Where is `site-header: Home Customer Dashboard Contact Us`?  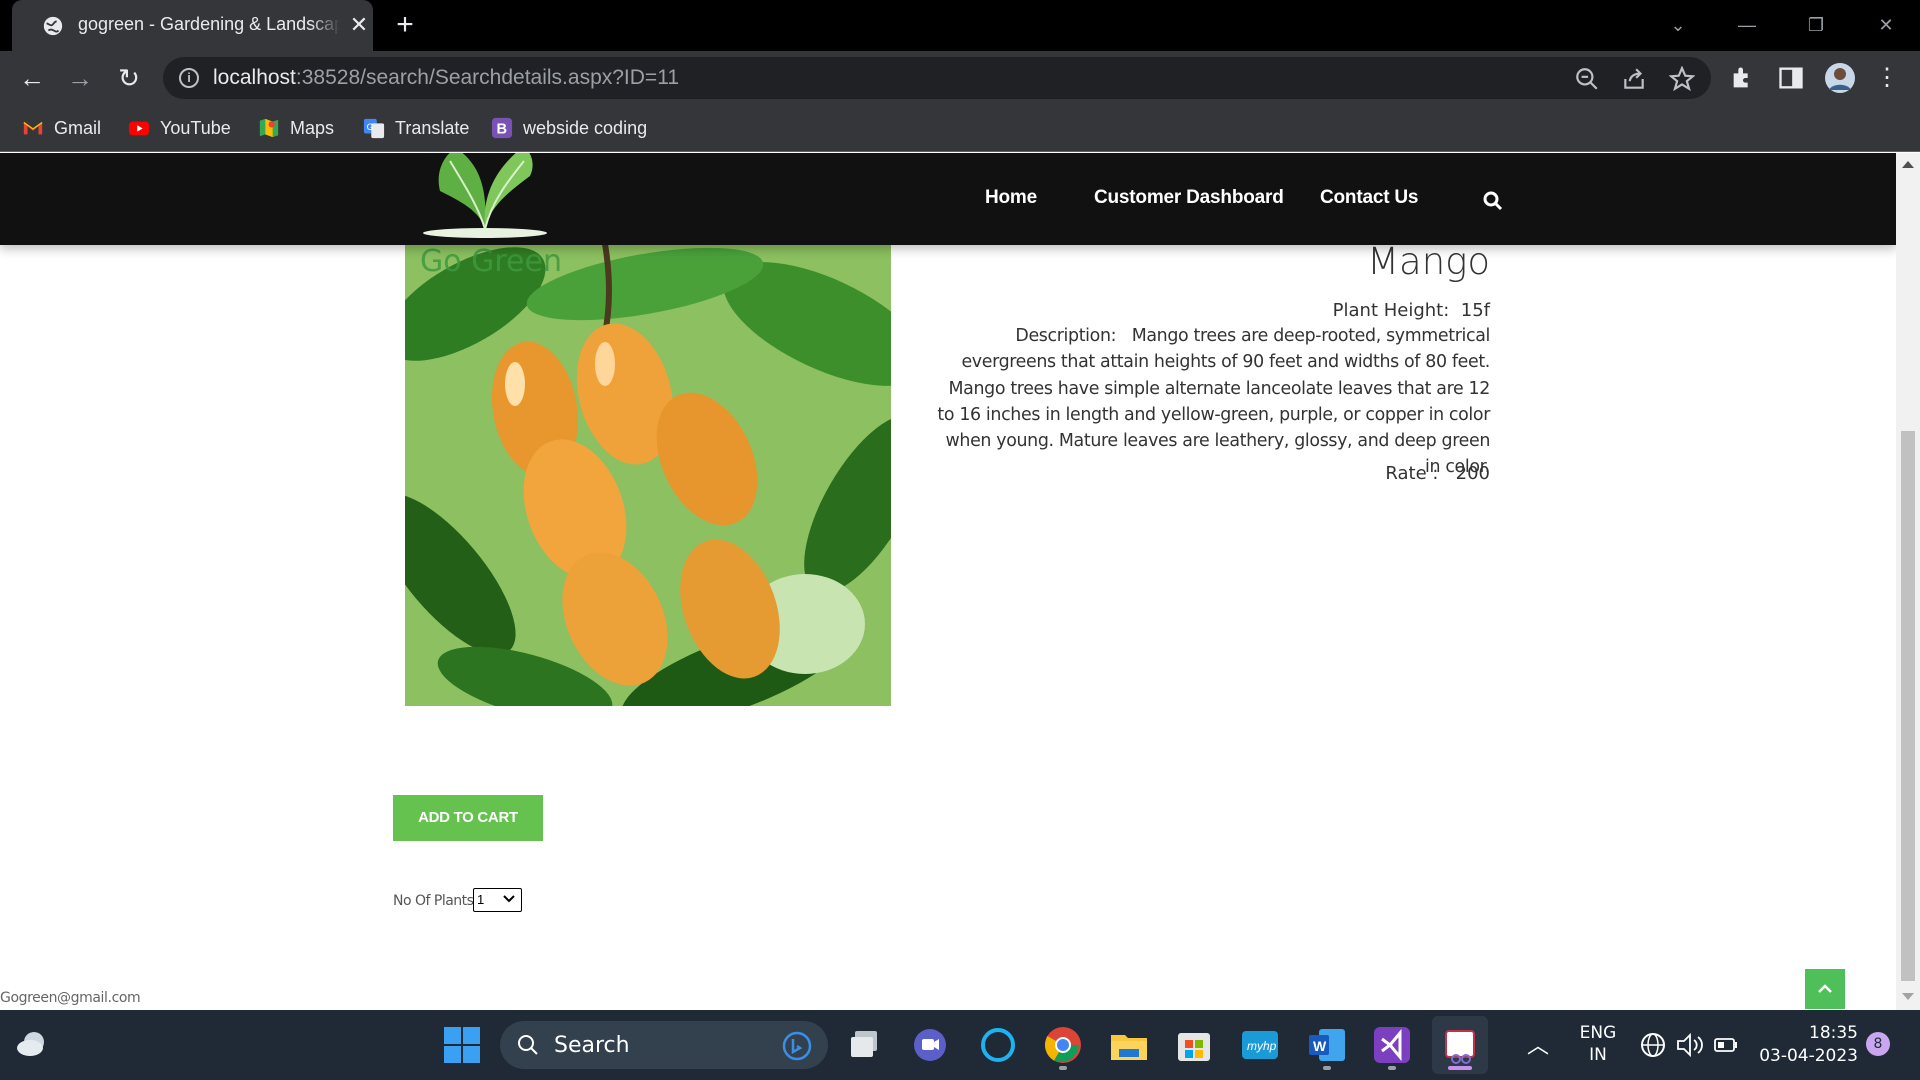 site-header: Home Customer Dashboard Contact Us is located at coordinates (948, 199).